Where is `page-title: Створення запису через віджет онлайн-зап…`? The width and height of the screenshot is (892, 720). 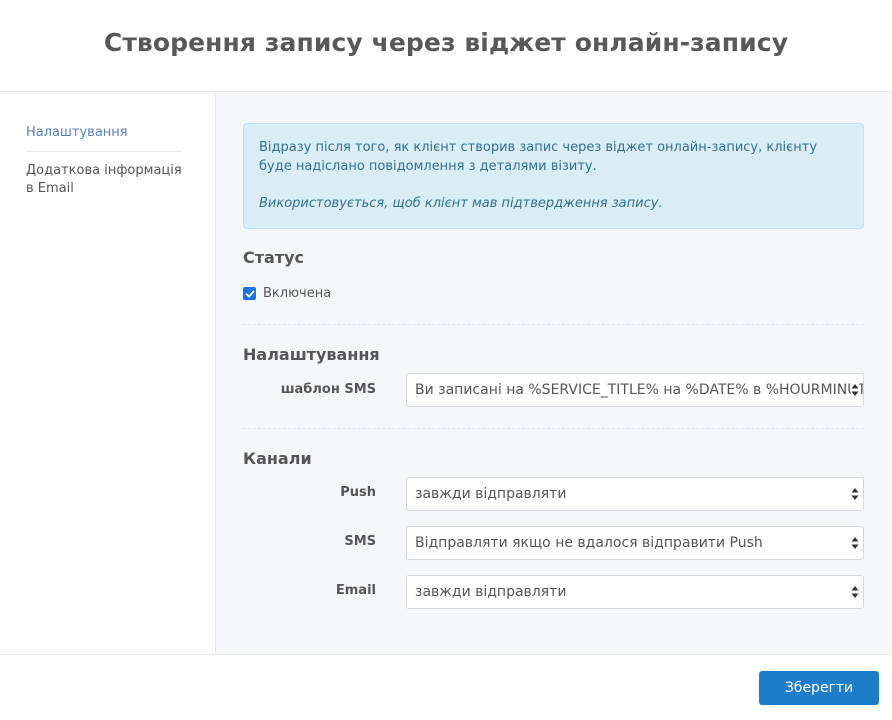 page-title: Створення запису через віджет онлайн-зап… is located at coordinates (446, 42).